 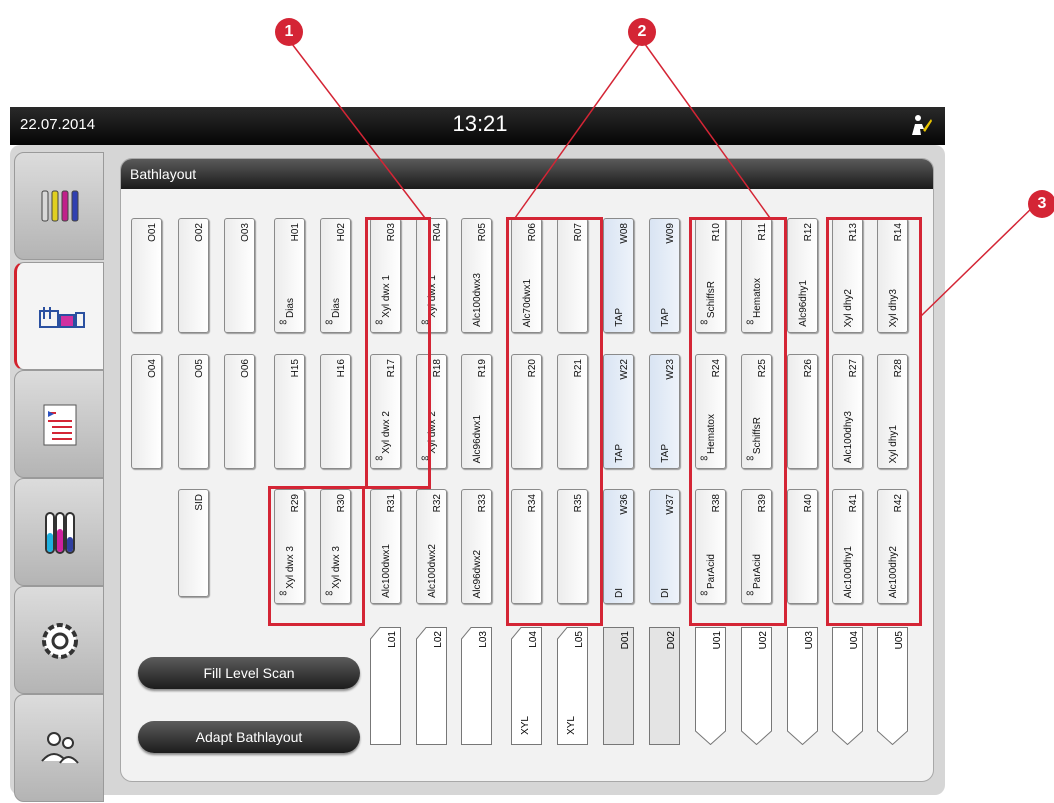 I want to click on callout-1: 1, so click(x=289, y=32).